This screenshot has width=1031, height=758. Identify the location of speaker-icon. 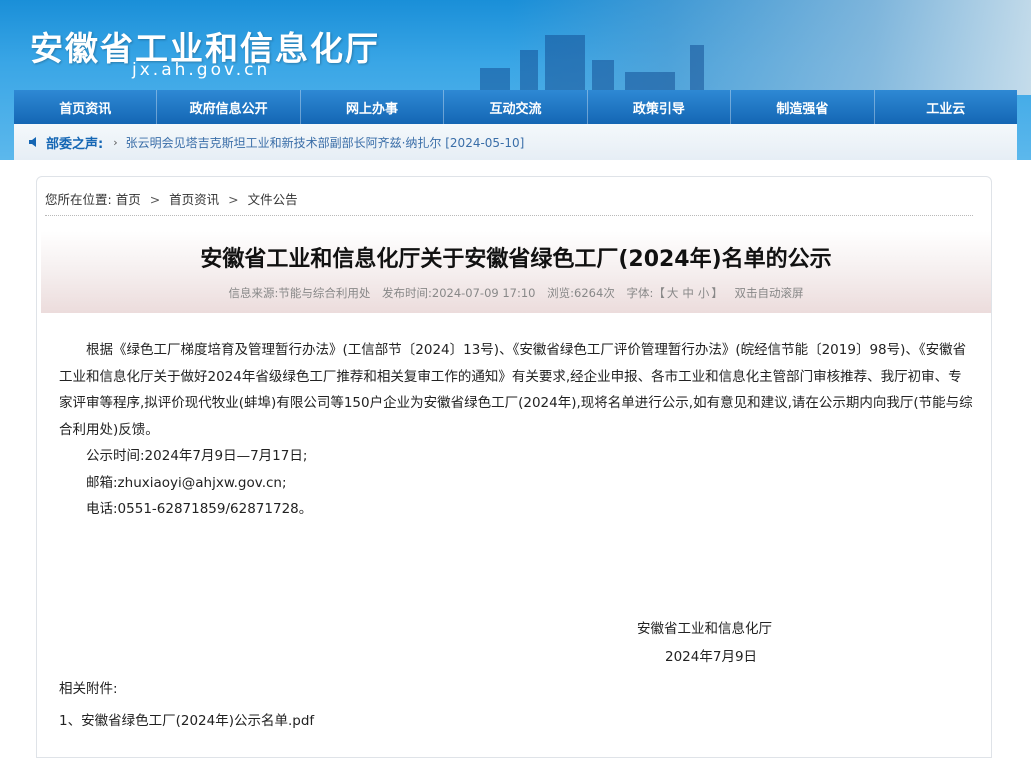
(32, 142).